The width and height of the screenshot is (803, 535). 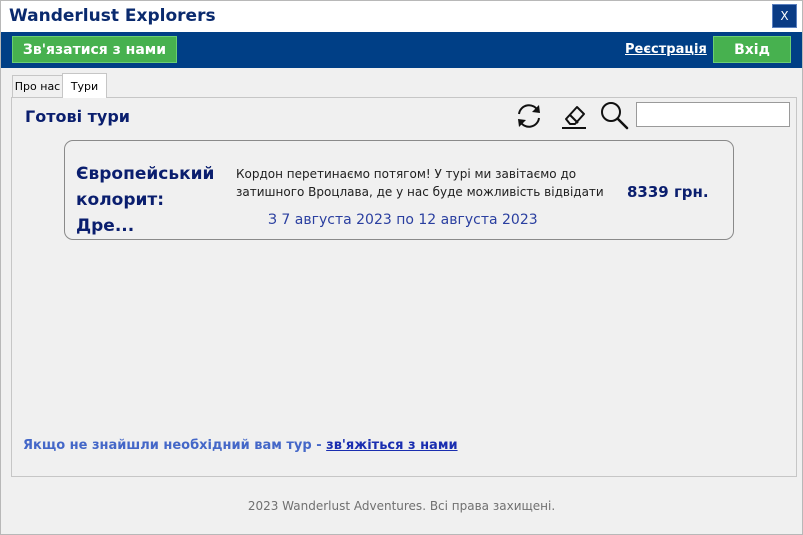 What do you see at coordinates (37, 86) in the screenshot?
I see `tab-about: Про нас` at bounding box center [37, 86].